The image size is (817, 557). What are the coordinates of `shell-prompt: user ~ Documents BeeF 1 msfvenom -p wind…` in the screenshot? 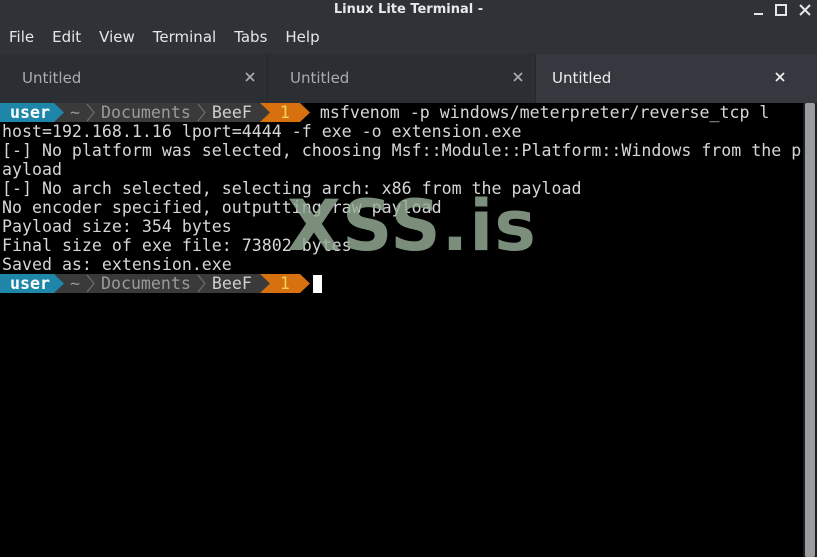 It's located at (384, 112).